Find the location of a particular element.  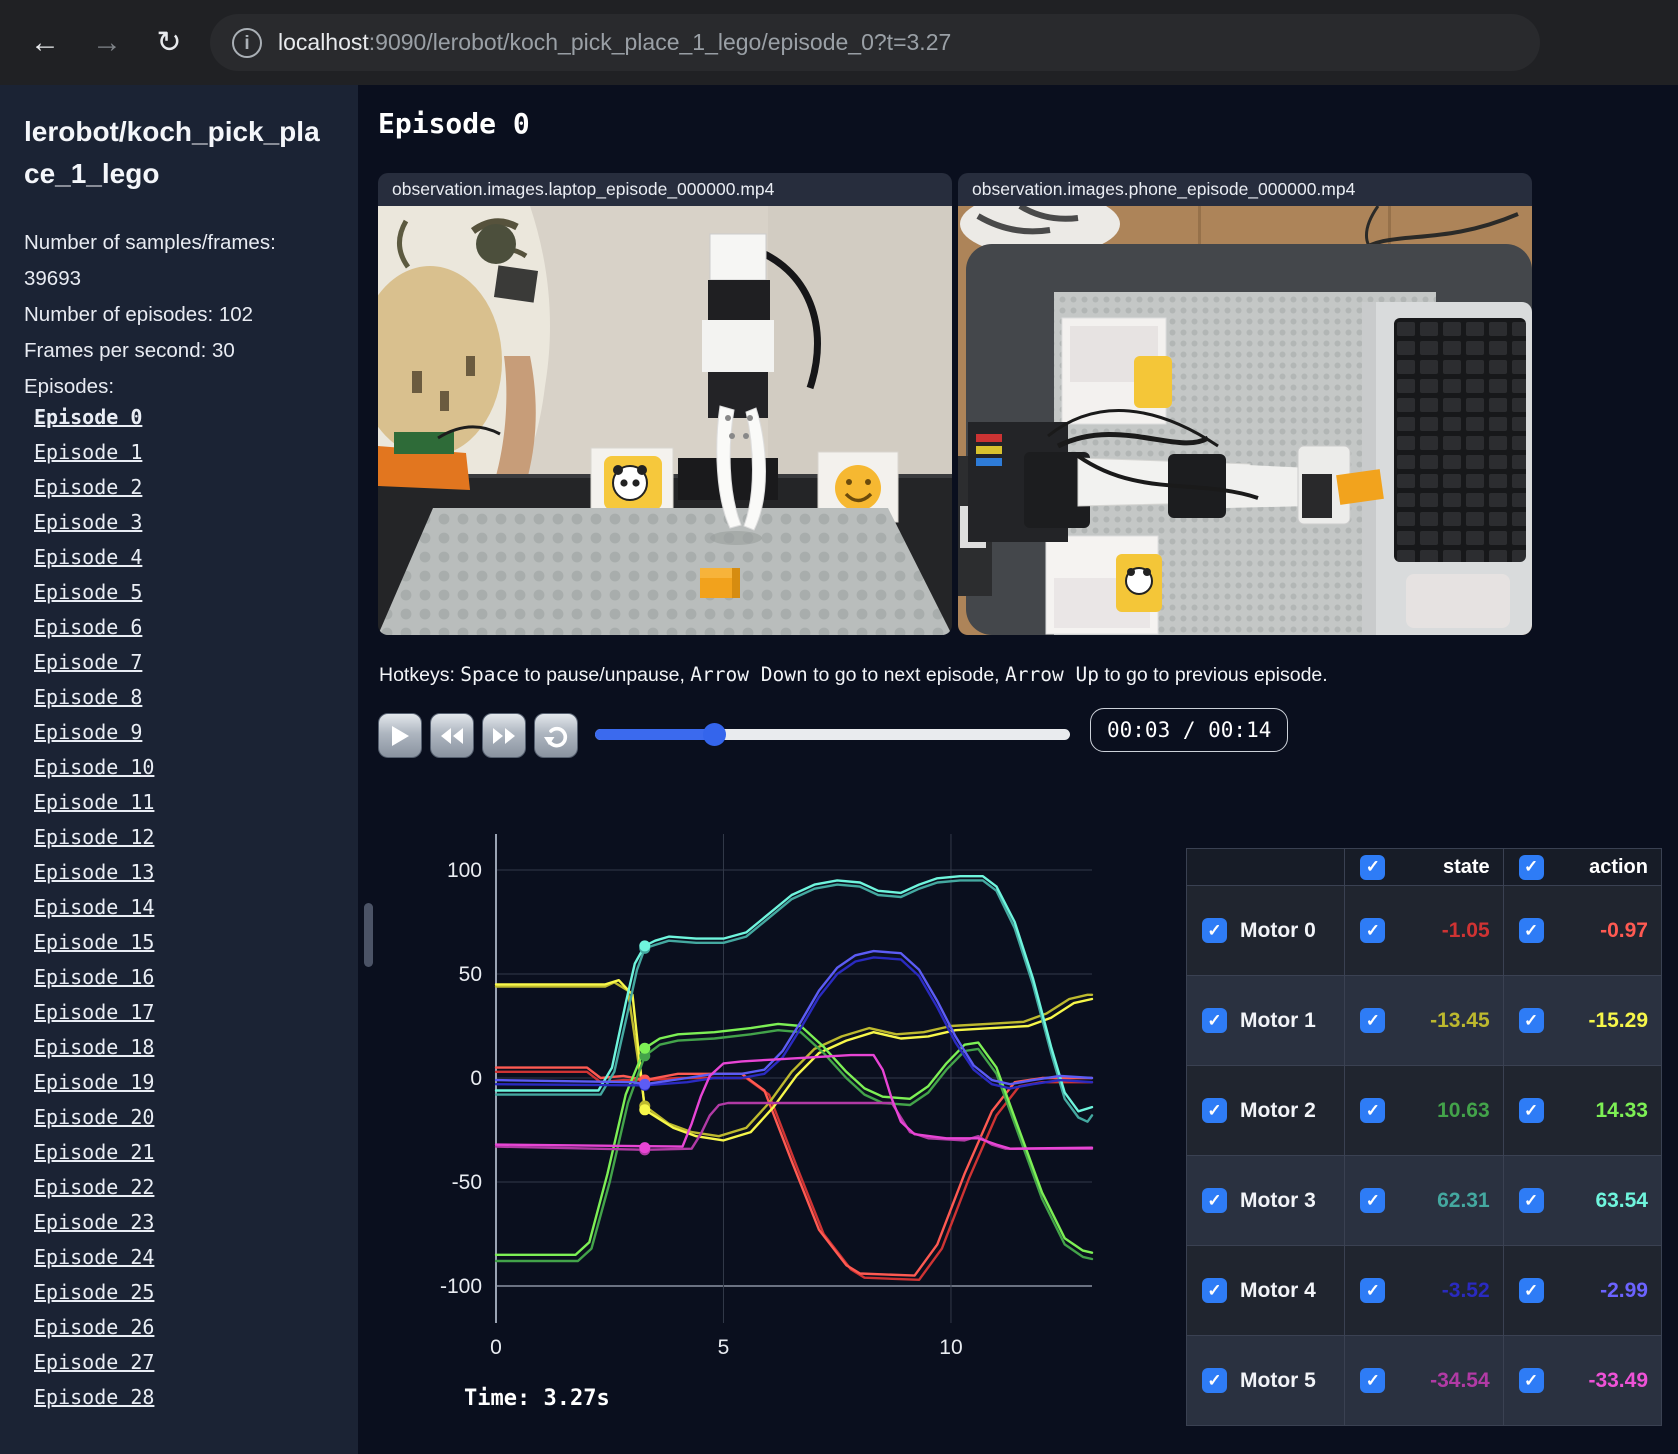

episode-link-episode-24: Episode 24 is located at coordinates (94, 1257).